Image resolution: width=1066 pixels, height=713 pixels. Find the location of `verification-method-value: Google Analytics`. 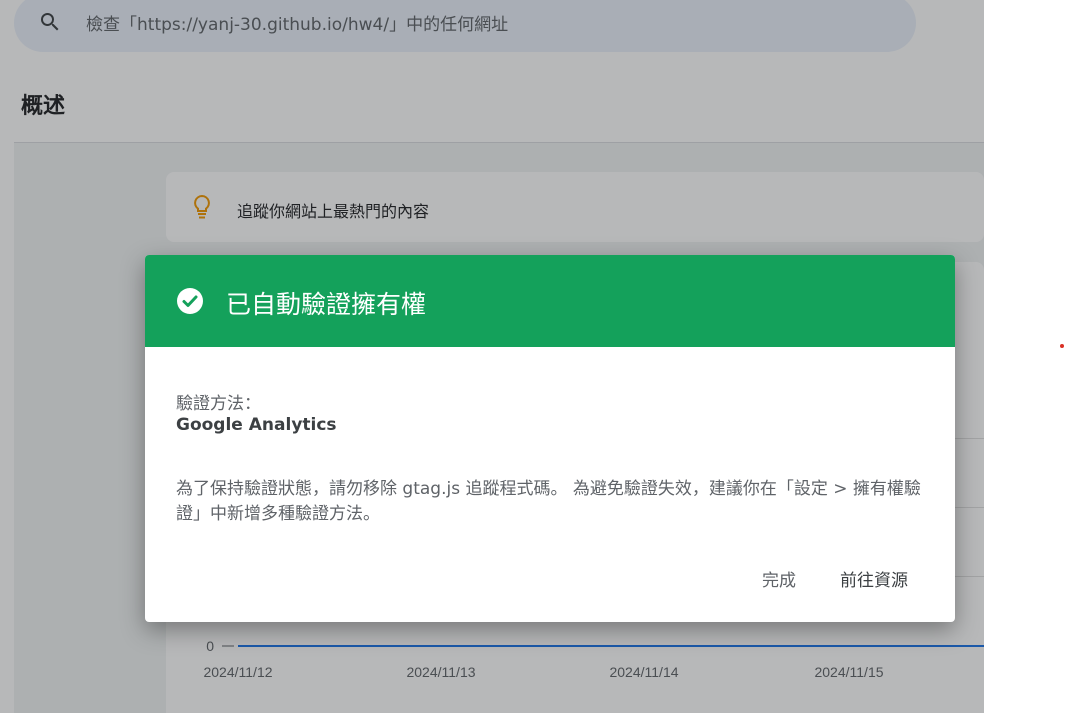

verification-method-value: Google Analytics is located at coordinates (256, 425).